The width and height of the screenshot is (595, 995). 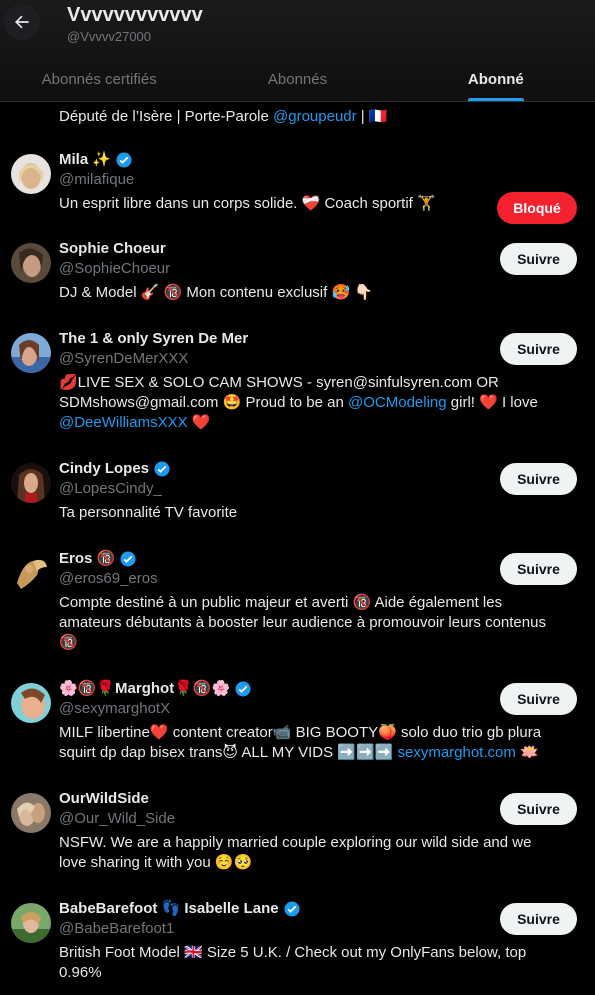 What do you see at coordinates (319, 160) in the screenshot?
I see `user-name-line: Mila ✨` at bounding box center [319, 160].